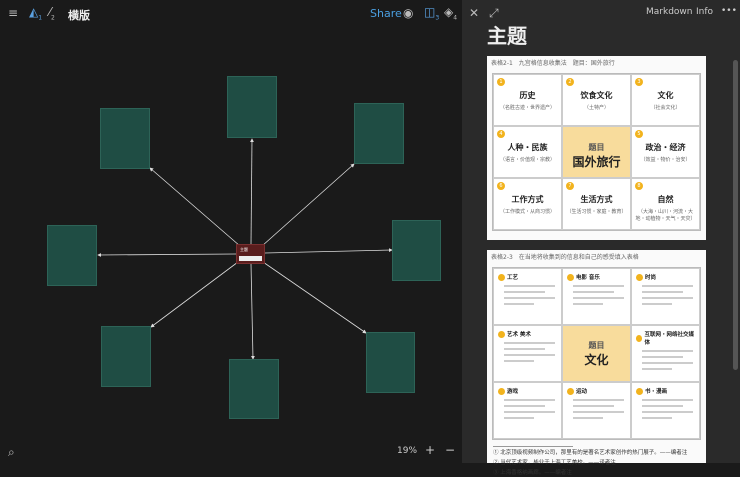 This screenshot has height=477, width=740. What do you see at coordinates (11, 452) in the screenshot?
I see `search-icon: ⌕` at bounding box center [11, 452].